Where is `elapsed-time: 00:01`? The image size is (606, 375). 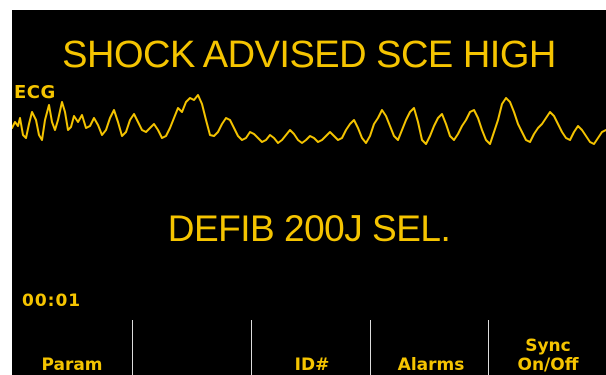 elapsed-time: 00:01 is located at coordinates (52, 301).